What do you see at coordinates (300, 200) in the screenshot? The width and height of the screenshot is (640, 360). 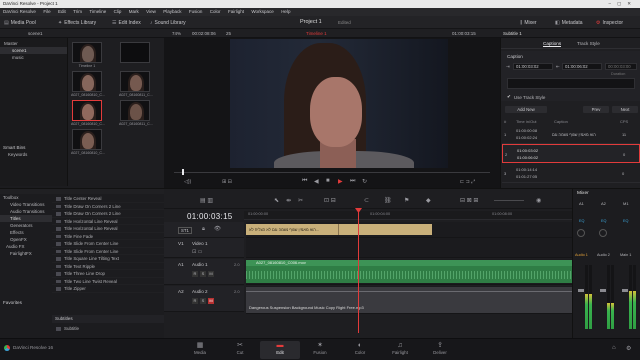 I see `blade-tool-icon: ✂` at bounding box center [300, 200].